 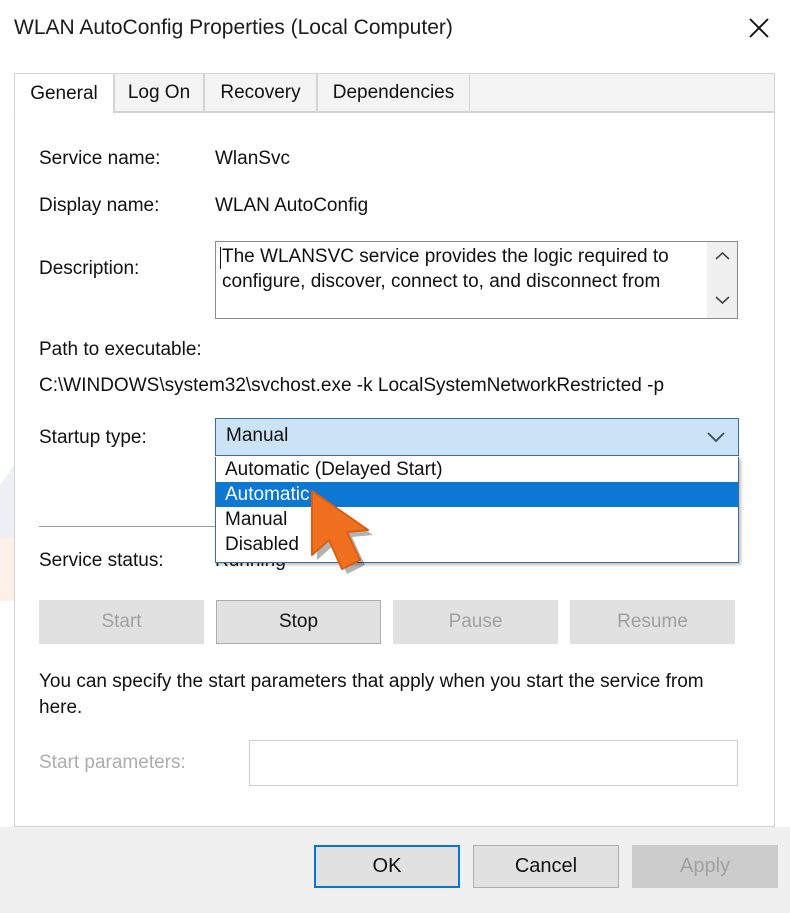 I want to click on close-button, so click(x=759, y=28).